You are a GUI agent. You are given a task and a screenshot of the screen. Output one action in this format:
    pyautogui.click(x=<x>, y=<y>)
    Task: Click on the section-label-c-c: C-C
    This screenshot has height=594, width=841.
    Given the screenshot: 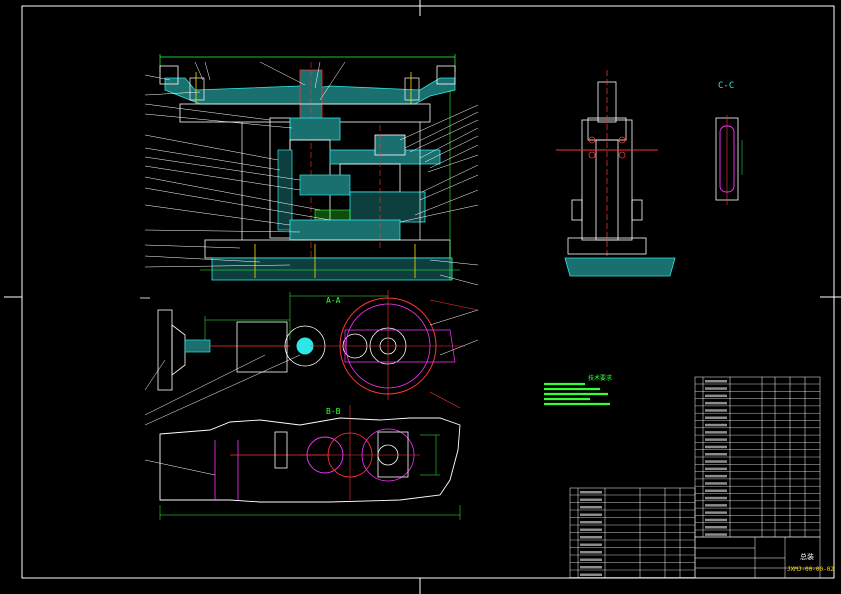 What is the action you would take?
    pyautogui.click(x=726, y=86)
    